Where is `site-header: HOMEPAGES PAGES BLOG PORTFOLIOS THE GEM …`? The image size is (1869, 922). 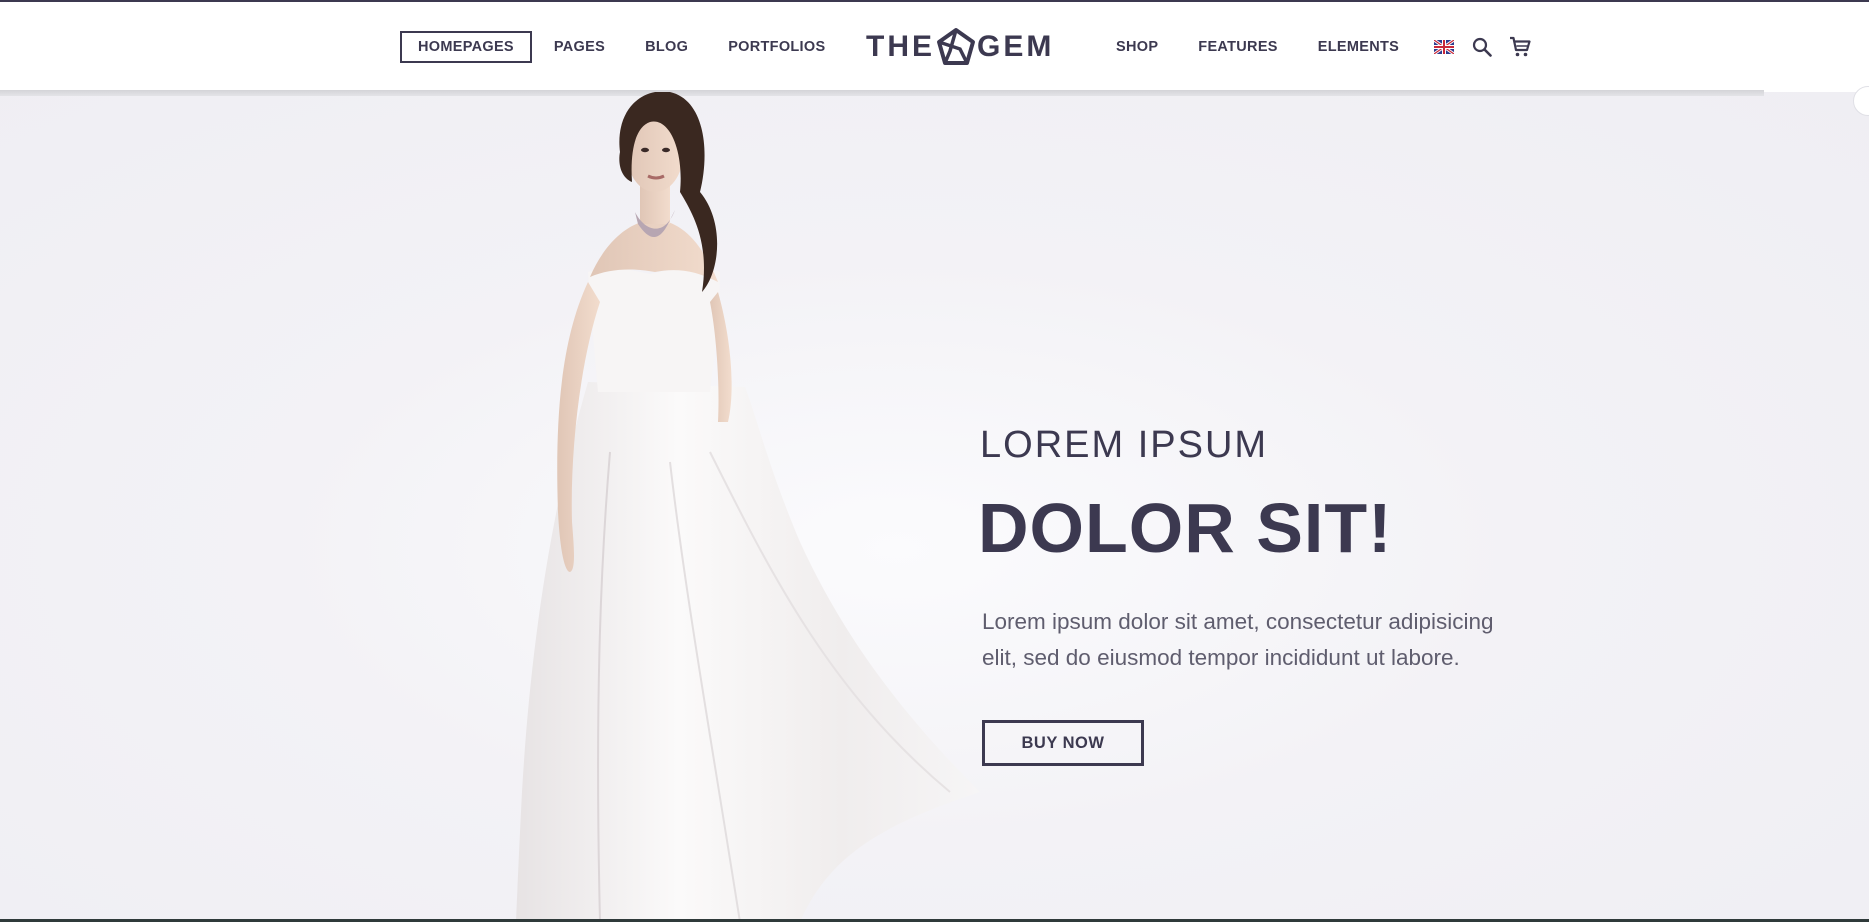 site-header: HOMEPAGES PAGES BLOG PORTFOLIOS THE GEM … is located at coordinates (934, 47).